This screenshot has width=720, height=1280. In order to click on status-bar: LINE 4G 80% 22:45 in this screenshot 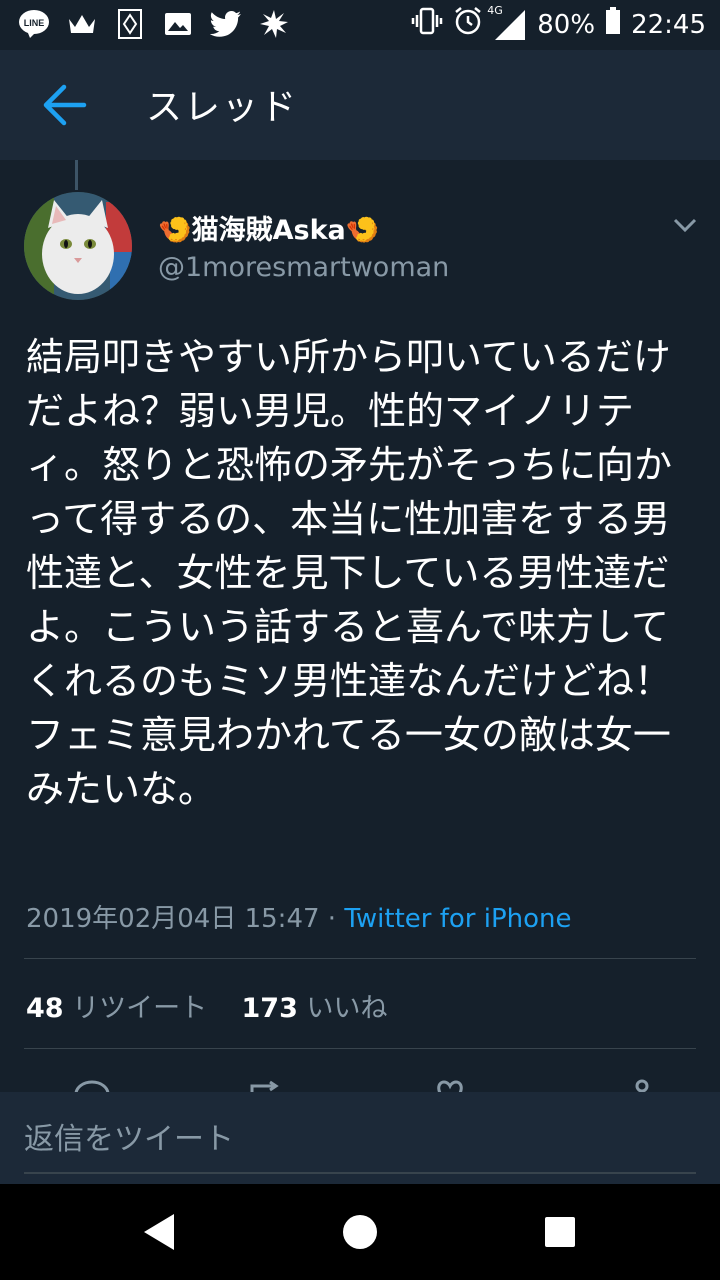, I will do `click(360, 25)`.